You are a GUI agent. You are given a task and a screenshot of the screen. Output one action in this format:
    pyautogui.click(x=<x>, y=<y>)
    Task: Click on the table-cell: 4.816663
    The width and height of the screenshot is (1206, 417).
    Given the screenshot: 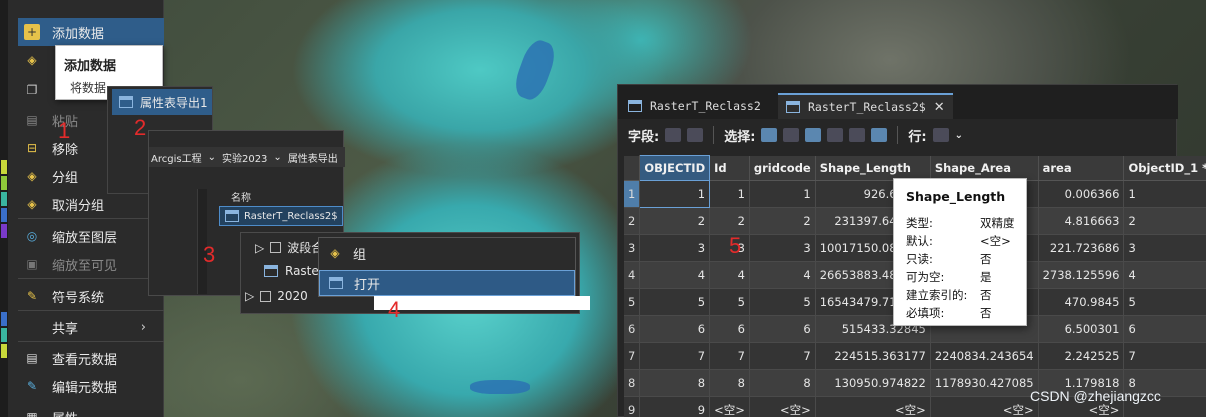 What is the action you would take?
    pyautogui.click(x=1081, y=221)
    